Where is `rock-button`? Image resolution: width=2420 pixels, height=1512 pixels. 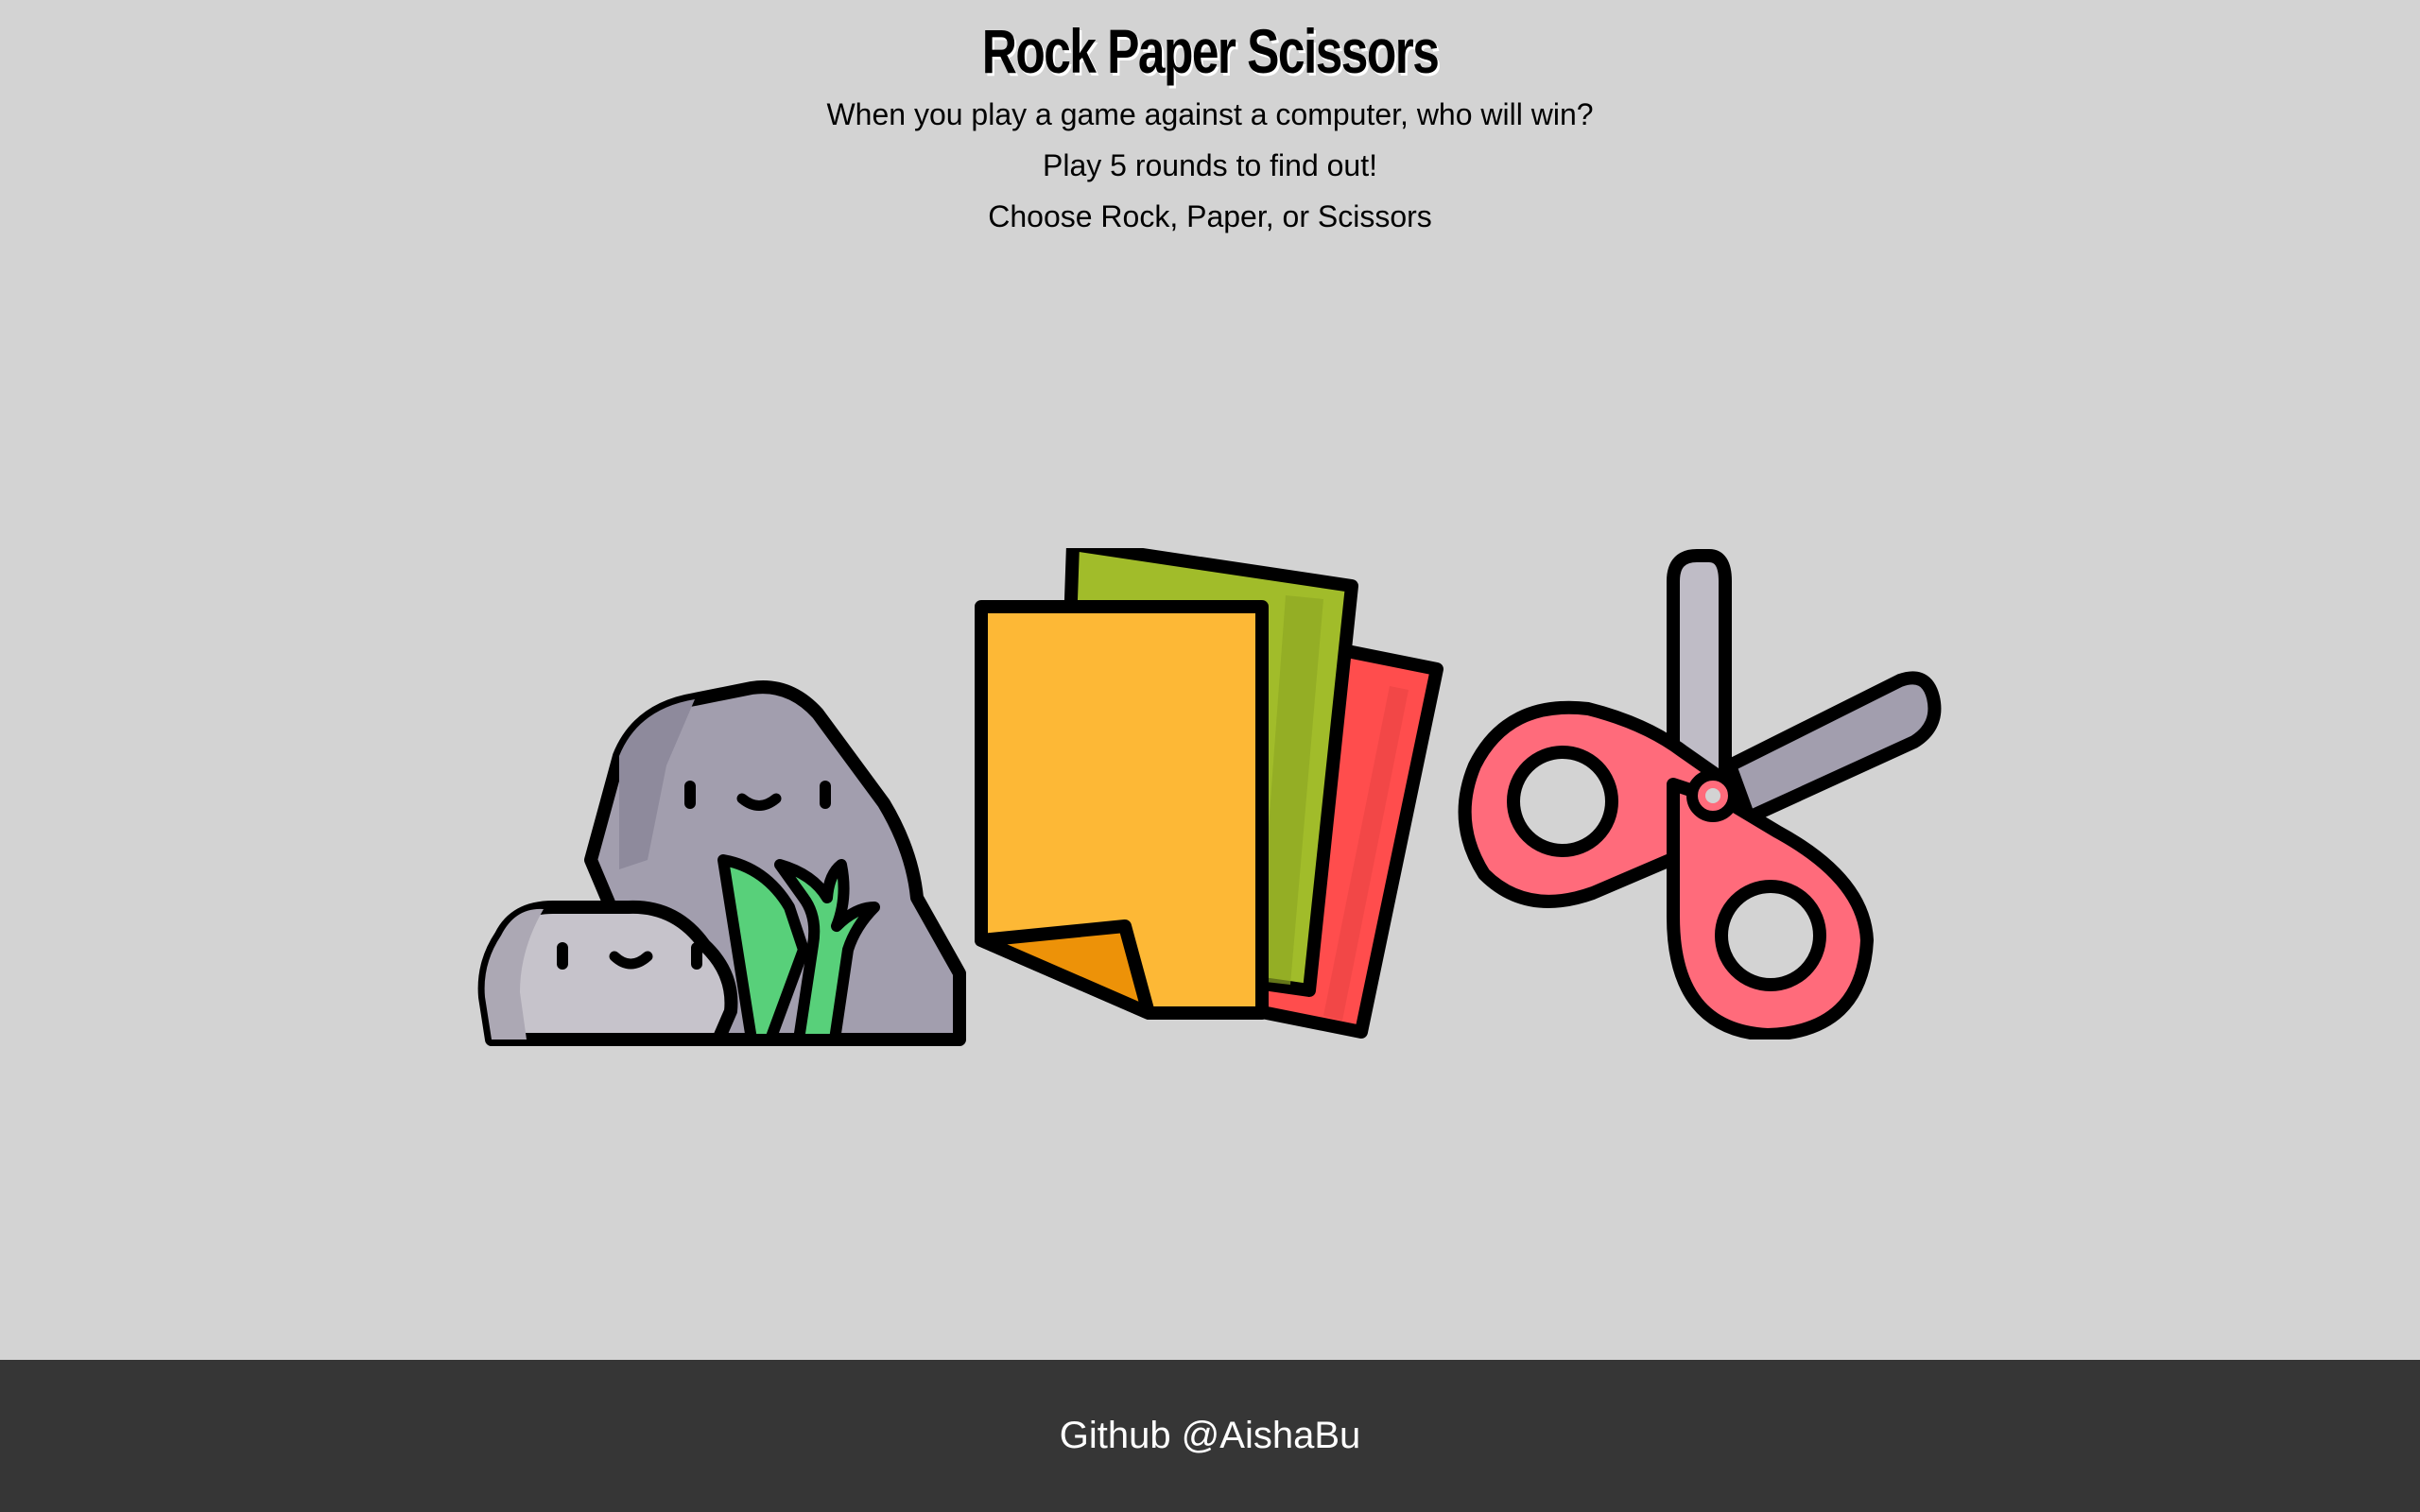 rock-button is located at coordinates (723, 836).